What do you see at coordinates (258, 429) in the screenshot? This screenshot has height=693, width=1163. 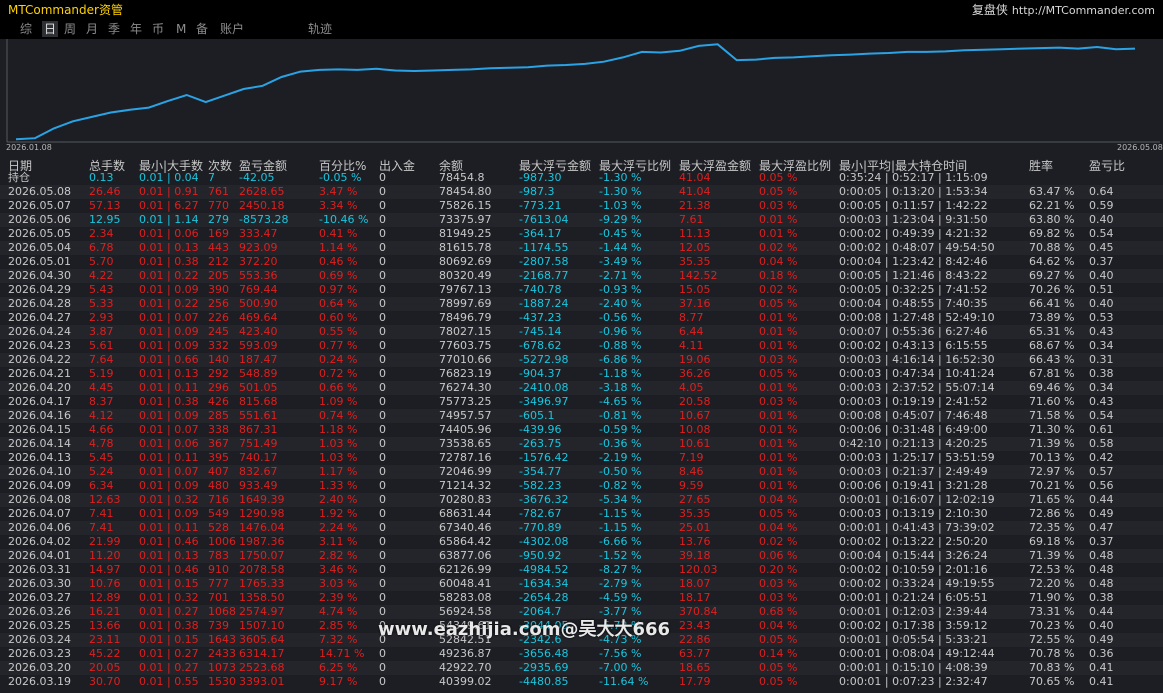 I see `cell-pnl: 867.31` at bounding box center [258, 429].